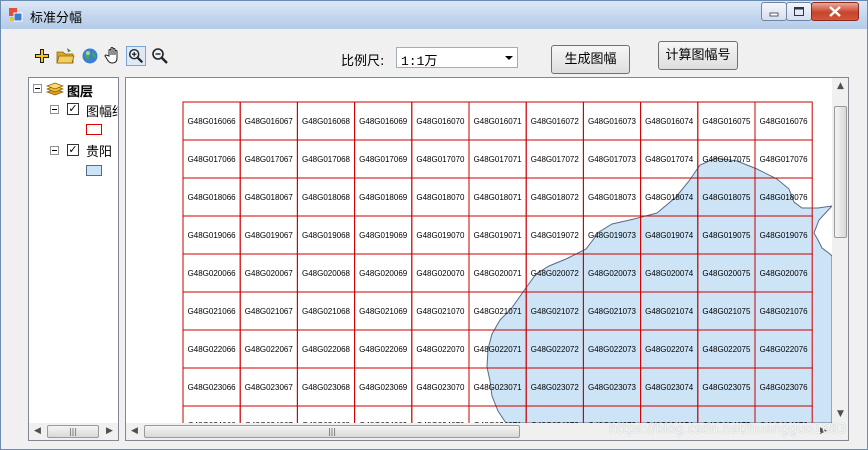 The width and height of the screenshot is (868, 450). What do you see at coordinates (612, 387) in the screenshot?
I see `map-sheet-label: G48G023073` at bounding box center [612, 387].